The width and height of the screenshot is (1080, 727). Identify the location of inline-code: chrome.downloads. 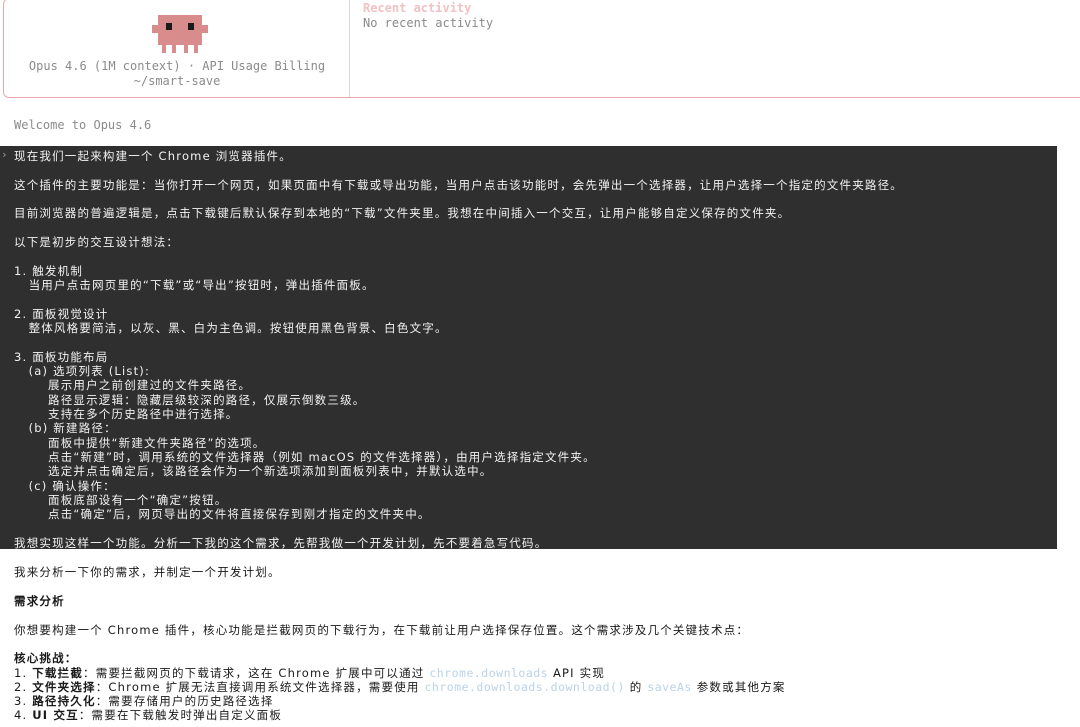
(489, 673).